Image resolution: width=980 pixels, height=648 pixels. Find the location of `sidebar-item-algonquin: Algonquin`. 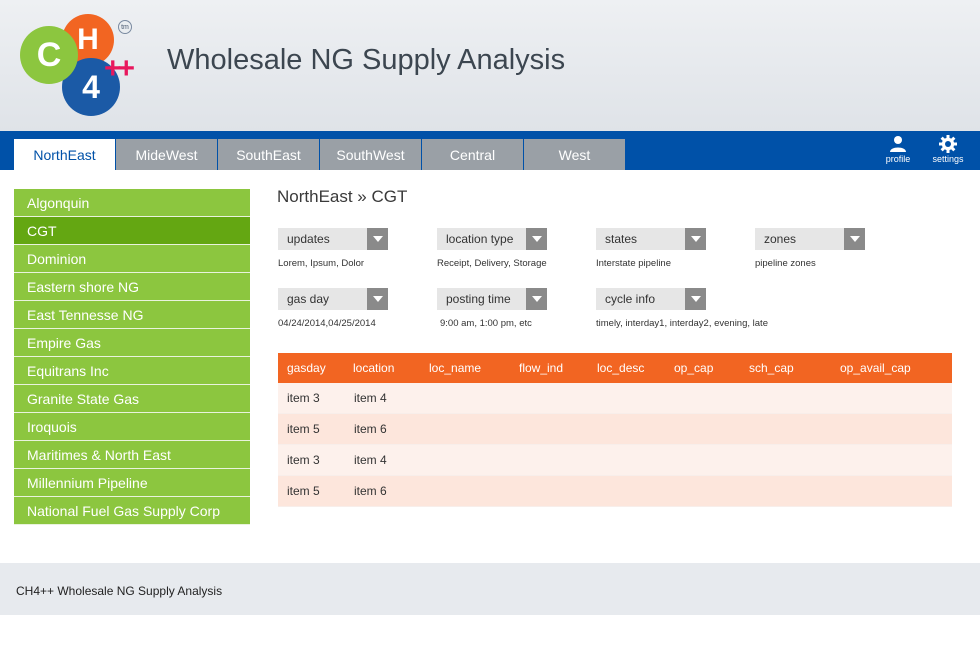

sidebar-item-algonquin: Algonquin is located at coordinates (132, 203).